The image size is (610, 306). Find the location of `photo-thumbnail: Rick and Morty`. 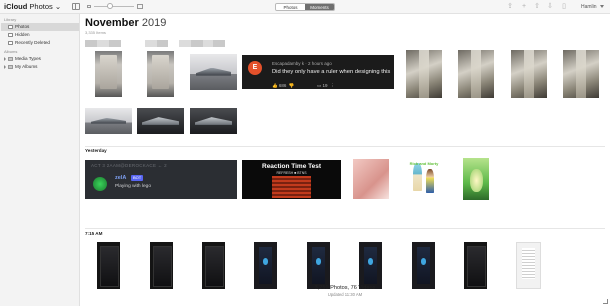

photo-thumbnail: Rick and Morty is located at coordinates (424, 179).